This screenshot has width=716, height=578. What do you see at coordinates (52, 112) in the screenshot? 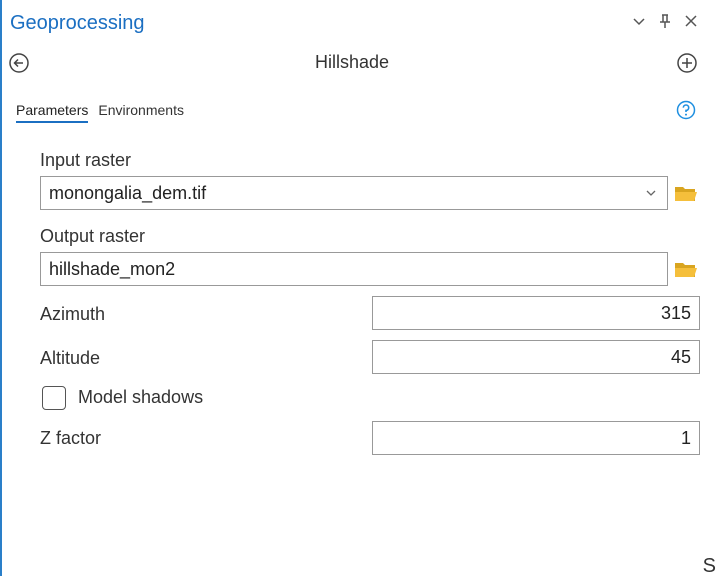
I see `tab-parameters: Parameters` at bounding box center [52, 112].